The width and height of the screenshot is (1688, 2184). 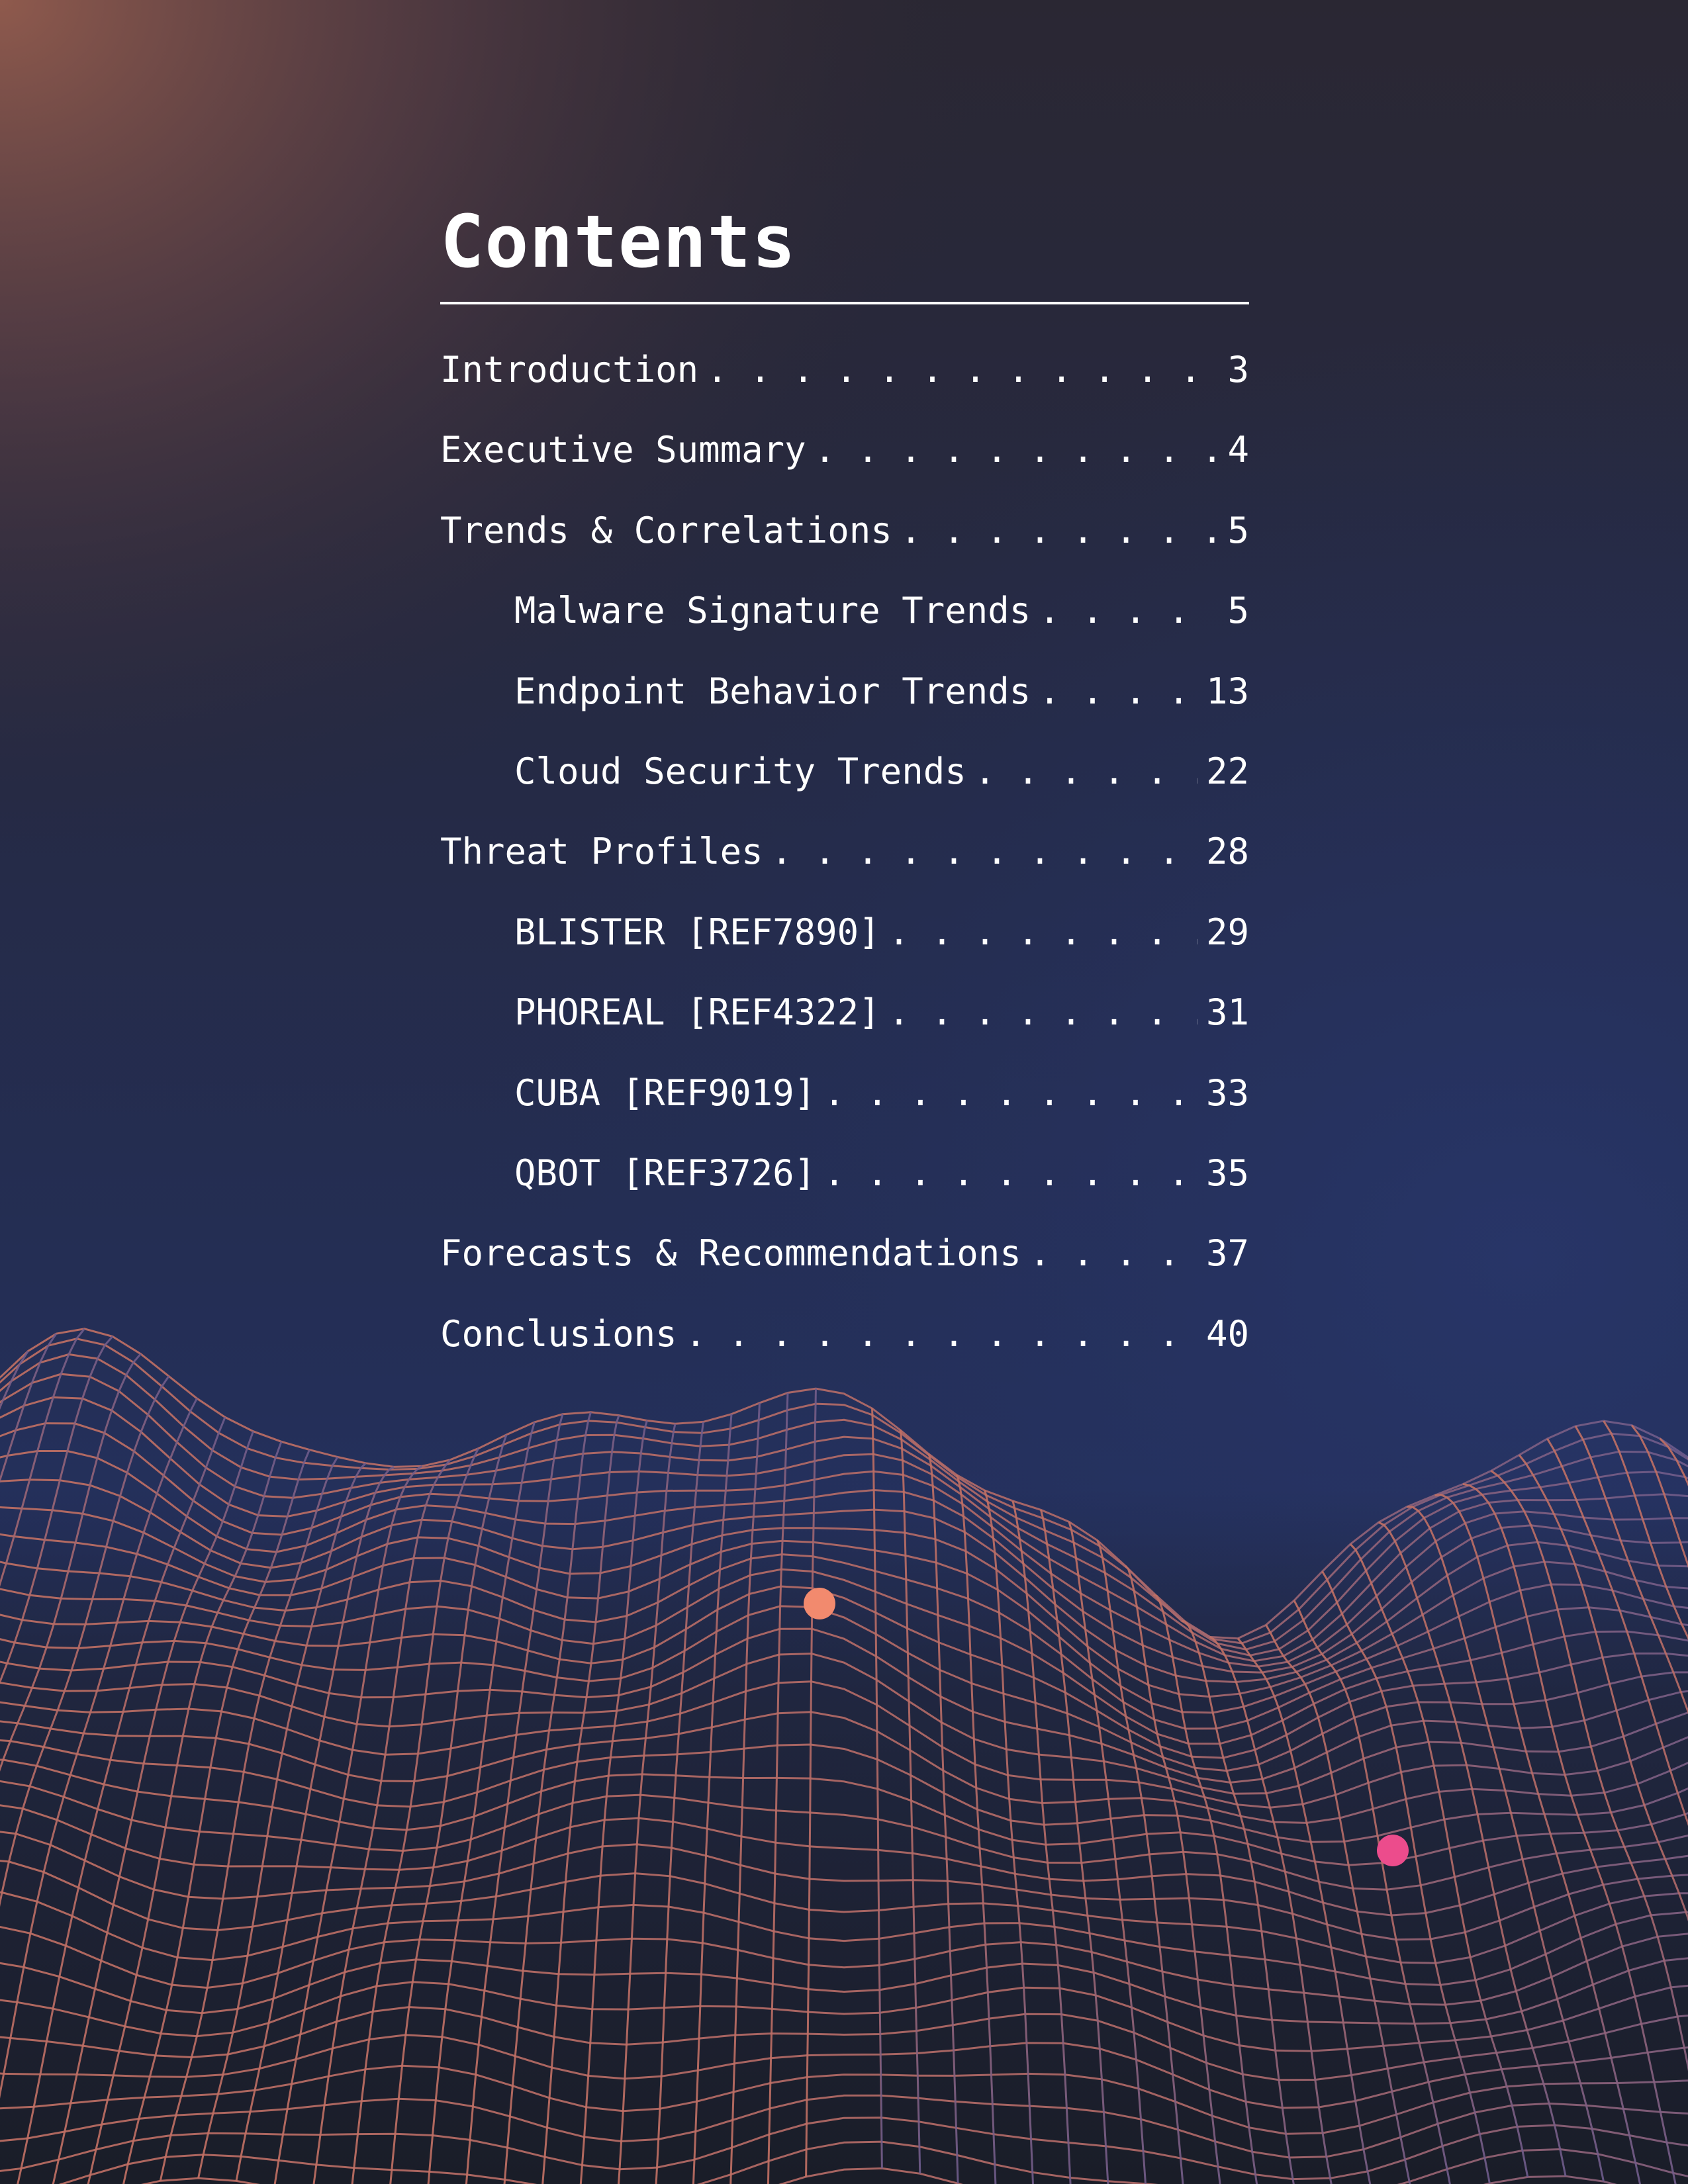 I want to click on toc-entry-label: Forecasts & Recommendations, so click(x=730, y=1253).